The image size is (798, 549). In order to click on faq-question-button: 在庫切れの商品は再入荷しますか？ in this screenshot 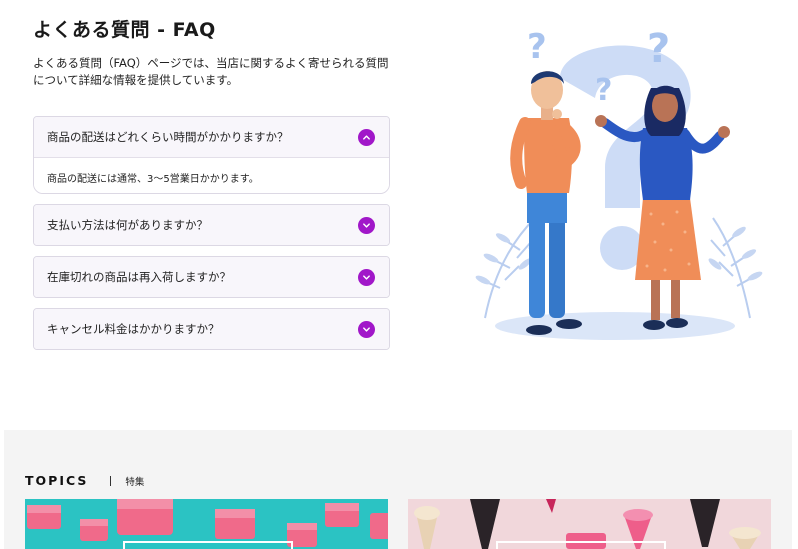, I will do `click(211, 277)`.